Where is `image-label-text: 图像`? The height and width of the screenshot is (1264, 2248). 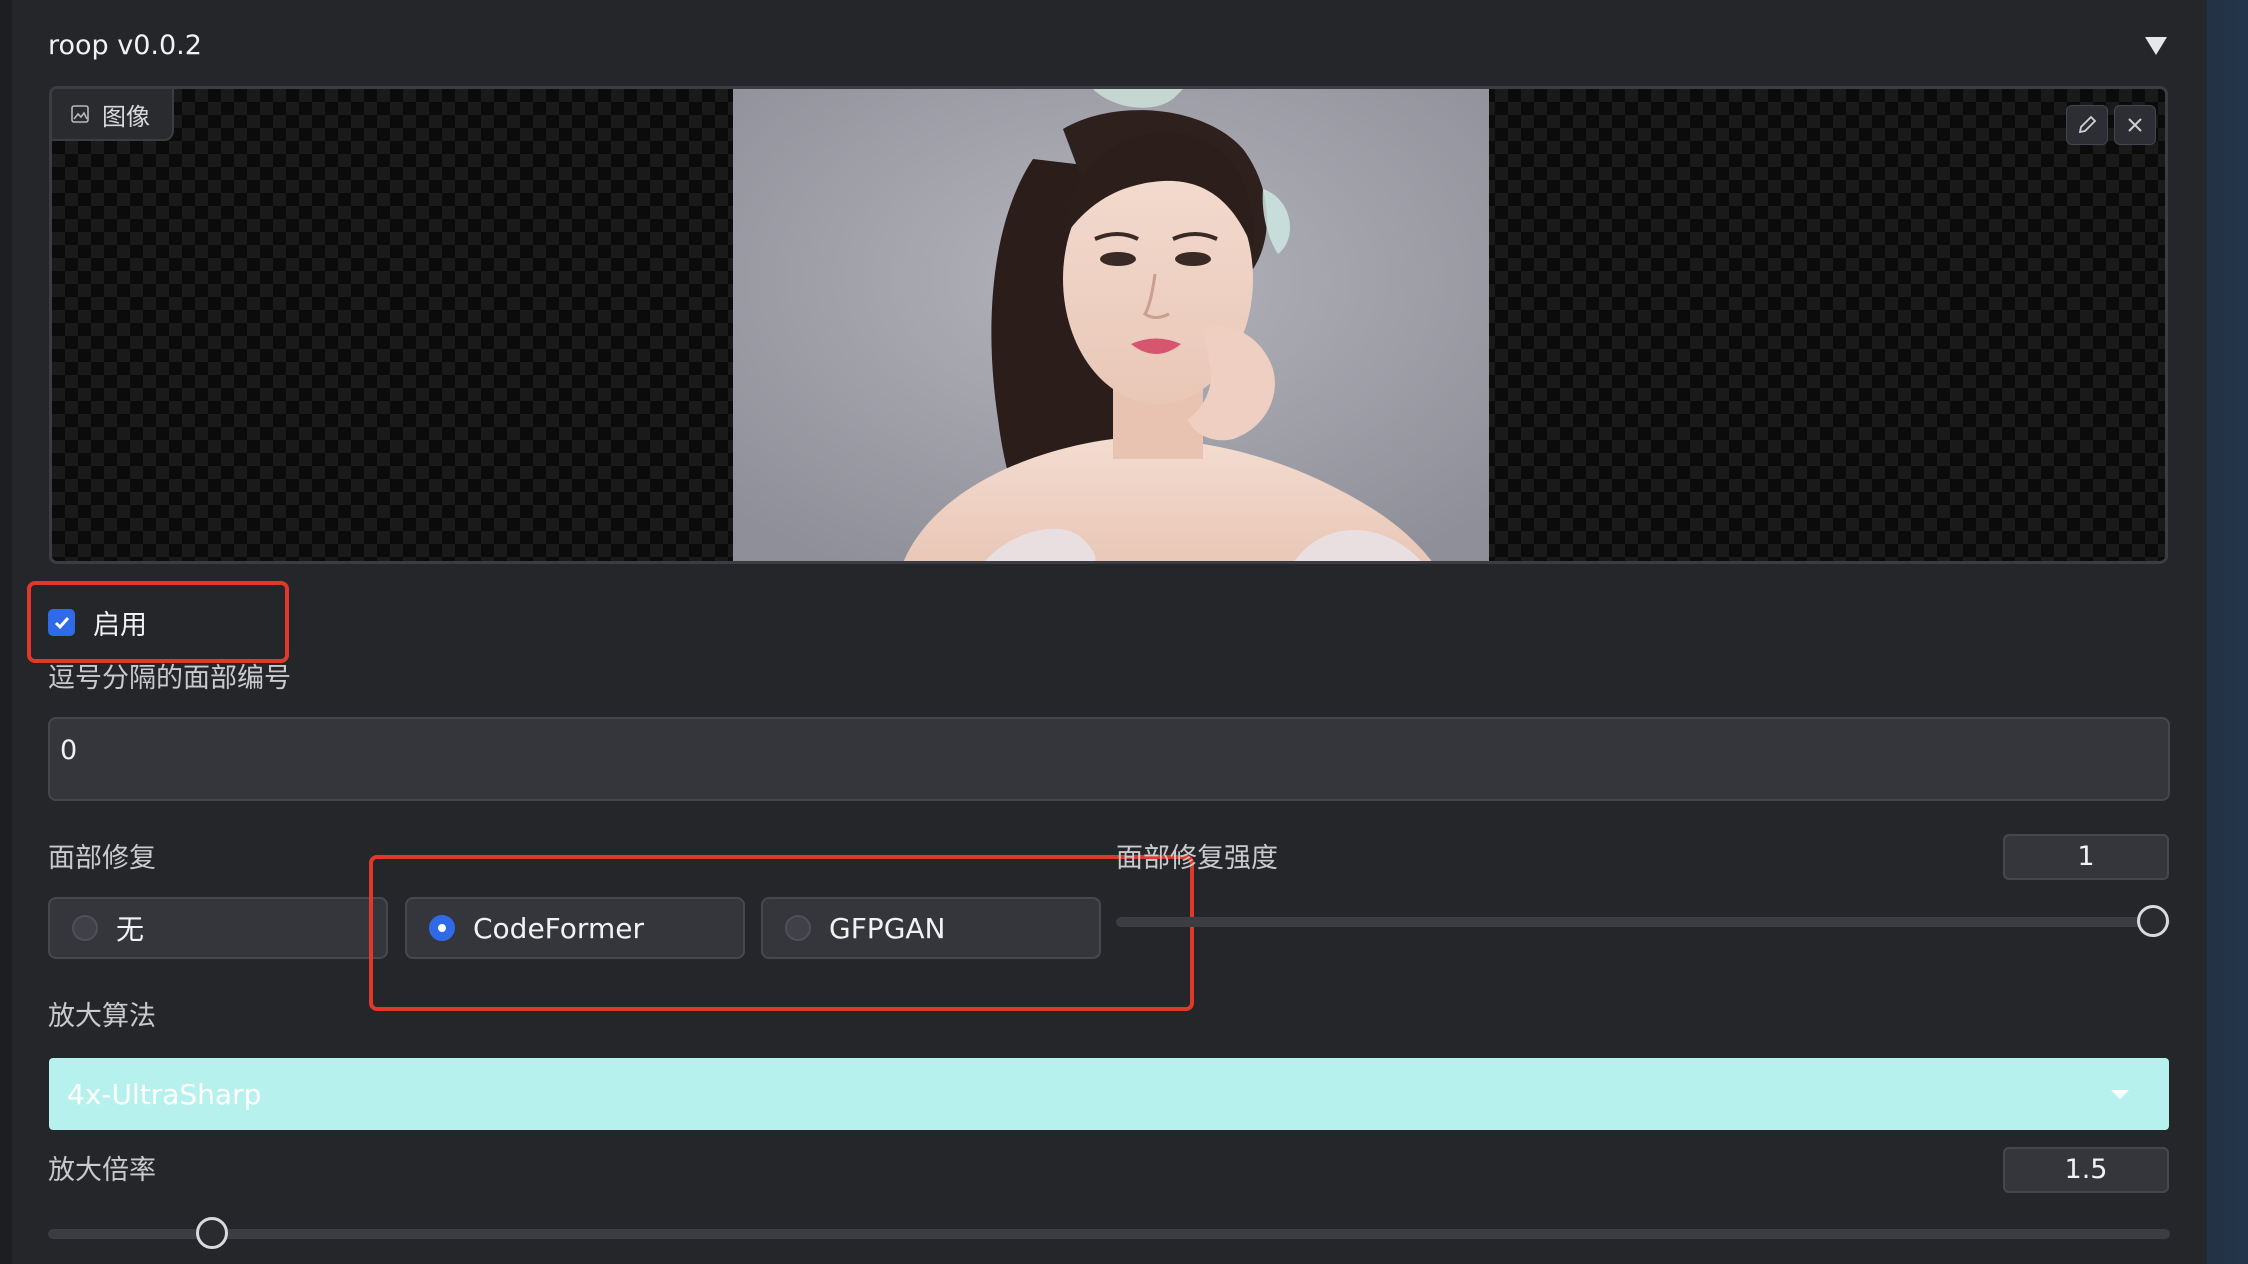
image-label-text: 图像 is located at coordinates (126, 116).